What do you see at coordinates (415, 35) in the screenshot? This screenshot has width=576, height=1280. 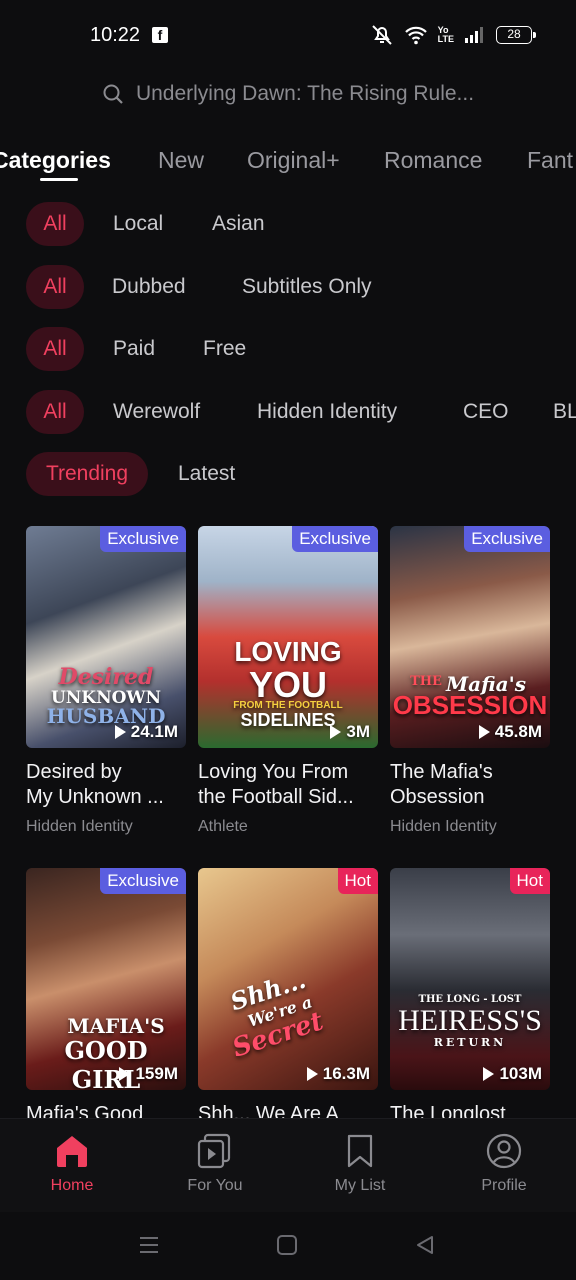 I see `wifi-icon` at bounding box center [415, 35].